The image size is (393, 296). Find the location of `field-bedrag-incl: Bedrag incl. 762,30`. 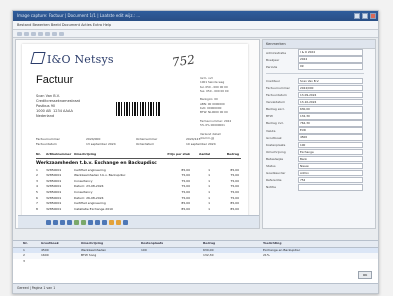

field-bedrag-incl: Bedrag incl. 762,30 is located at coordinates (319, 123).